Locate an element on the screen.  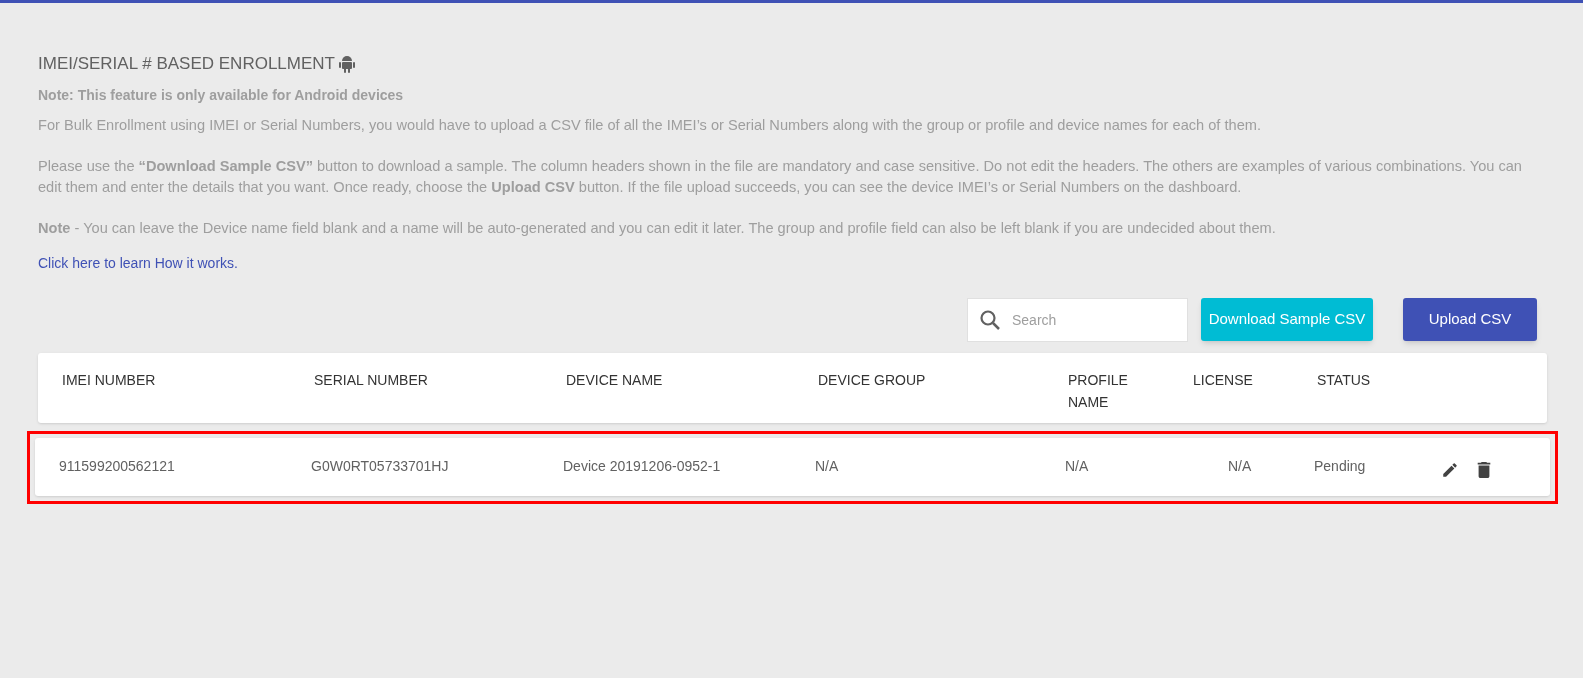
info-paragraph: For Bulk Enrollment using IMEI or Serial Numbers, you would have to upload a CSV file of all the IMEI’s or Serial Numbers along with the group or profile and device names for each of them. is located at coordinates (650, 125).